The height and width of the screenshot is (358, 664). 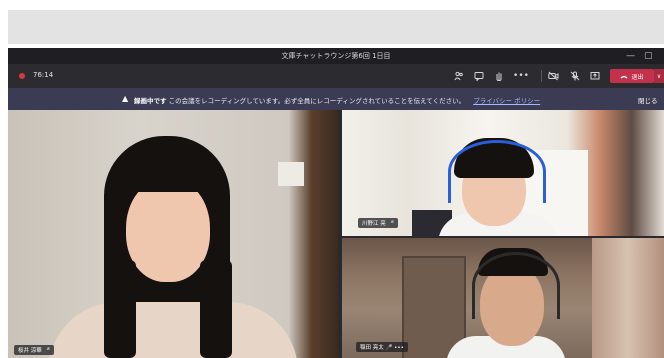 I want to click on hair-left, so click(x=120, y=309).